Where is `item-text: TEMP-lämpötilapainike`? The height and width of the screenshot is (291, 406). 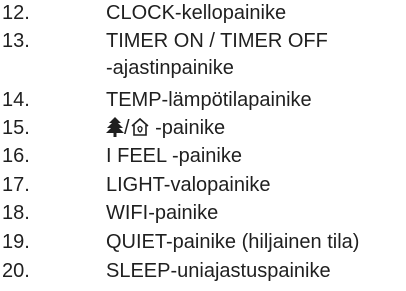 item-text: TEMP-lämpötilapainike is located at coordinates (209, 100).